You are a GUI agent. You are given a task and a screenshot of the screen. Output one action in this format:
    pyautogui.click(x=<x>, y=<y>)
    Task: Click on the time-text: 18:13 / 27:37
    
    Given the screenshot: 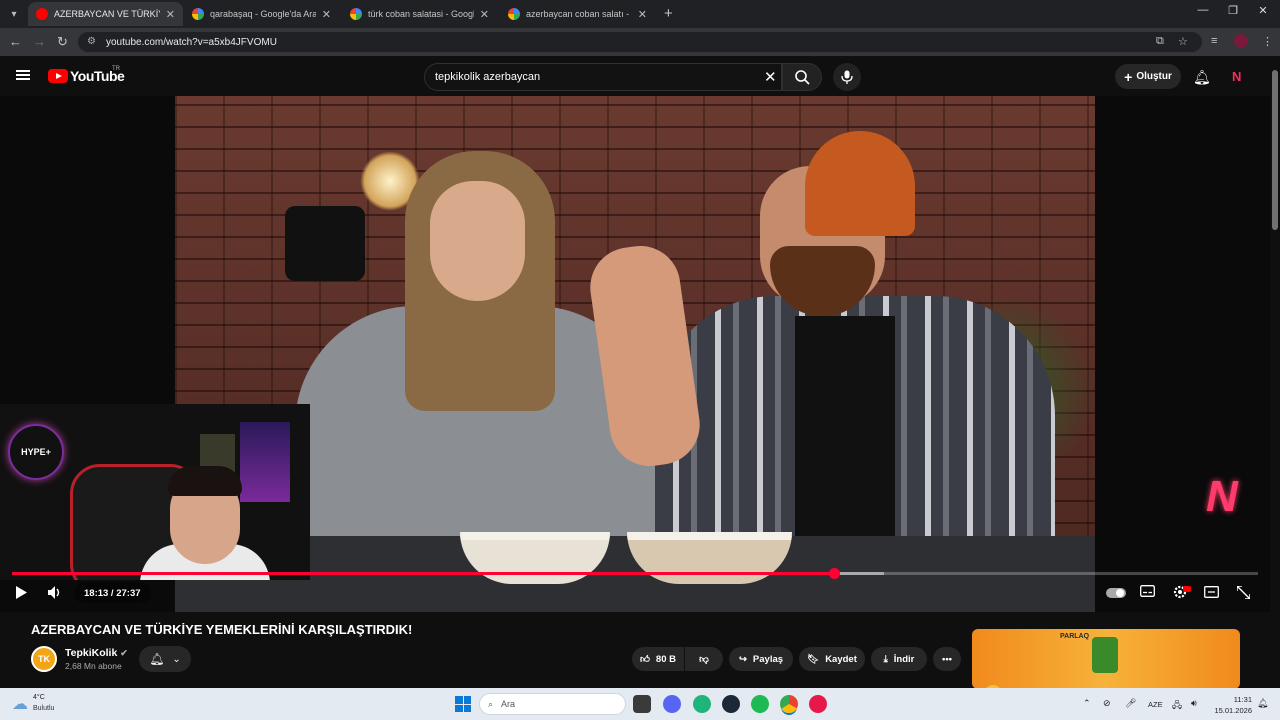 What is the action you would take?
    pyautogui.click(x=112, y=593)
    